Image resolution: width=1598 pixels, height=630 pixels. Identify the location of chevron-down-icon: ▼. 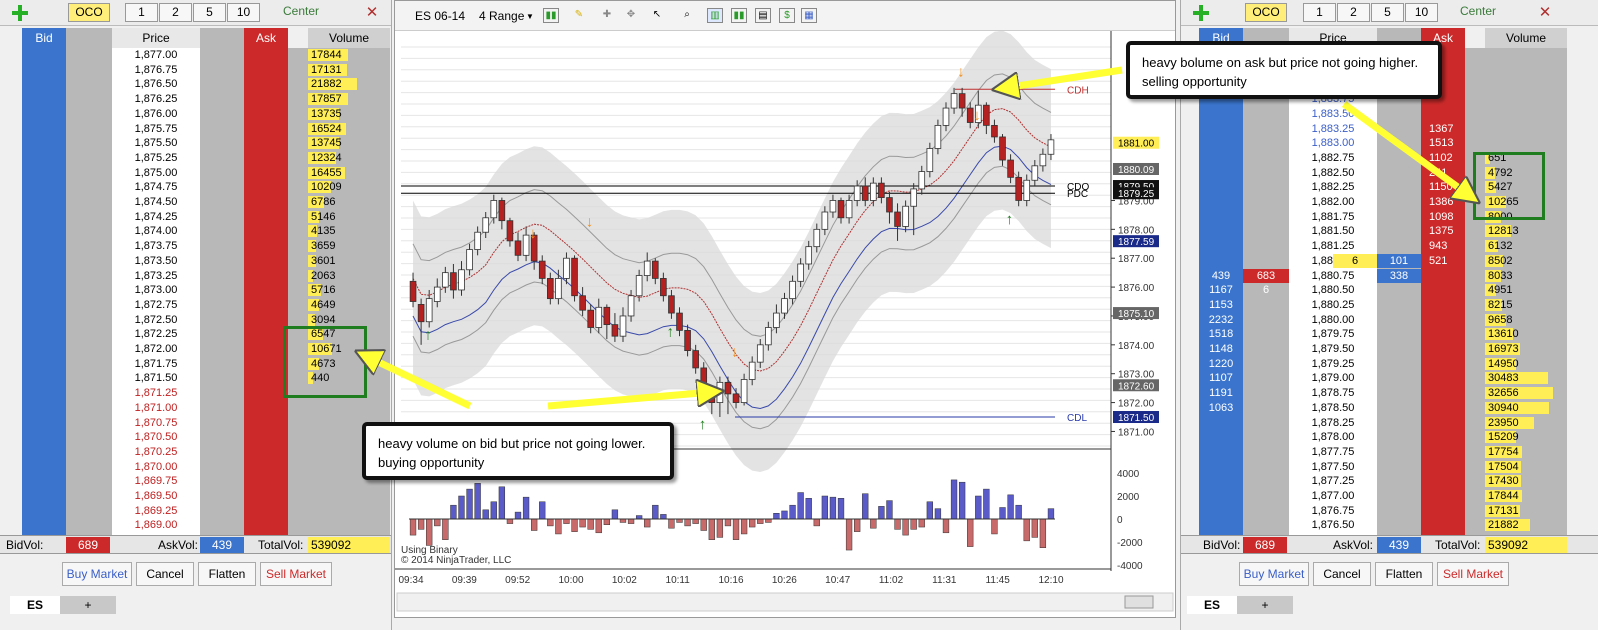
(530, 16).